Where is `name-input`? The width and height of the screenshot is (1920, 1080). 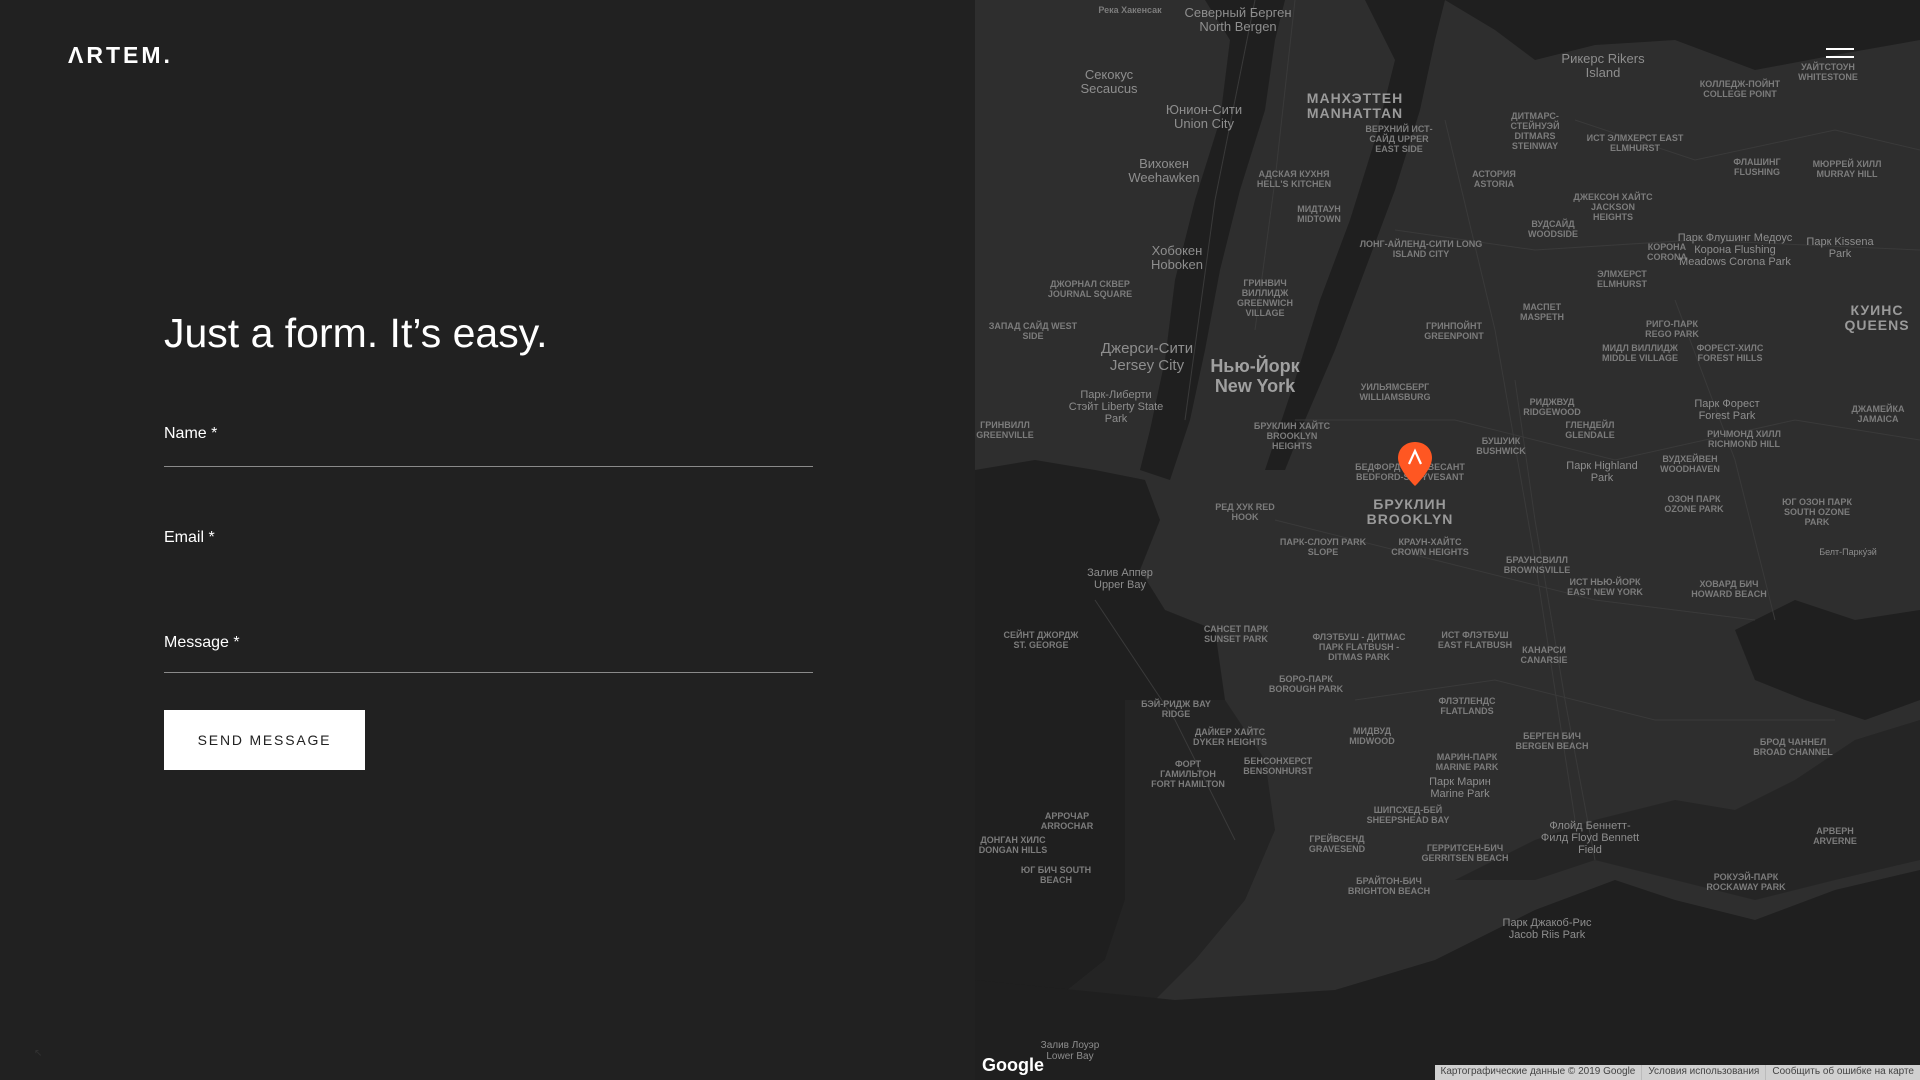
name-input is located at coordinates (488, 461).